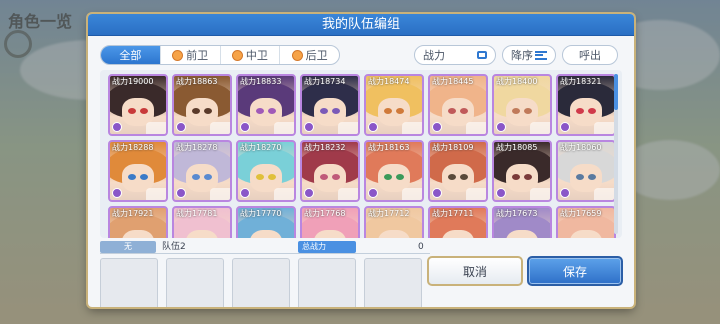  What do you see at coordinates (138, 222) in the screenshot?
I see `character-card: 战力17921` at bounding box center [138, 222].